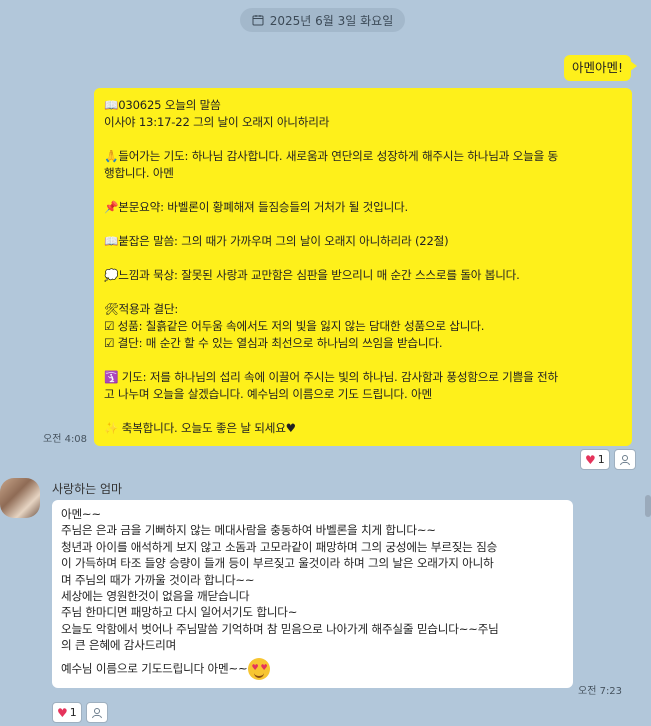 The width and height of the screenshot is (651, 726). What do you see at coordinates (139, 173) in the screenshot?
I see `text-line: 행합니다. 아멘` at bounding box center [139, 173].